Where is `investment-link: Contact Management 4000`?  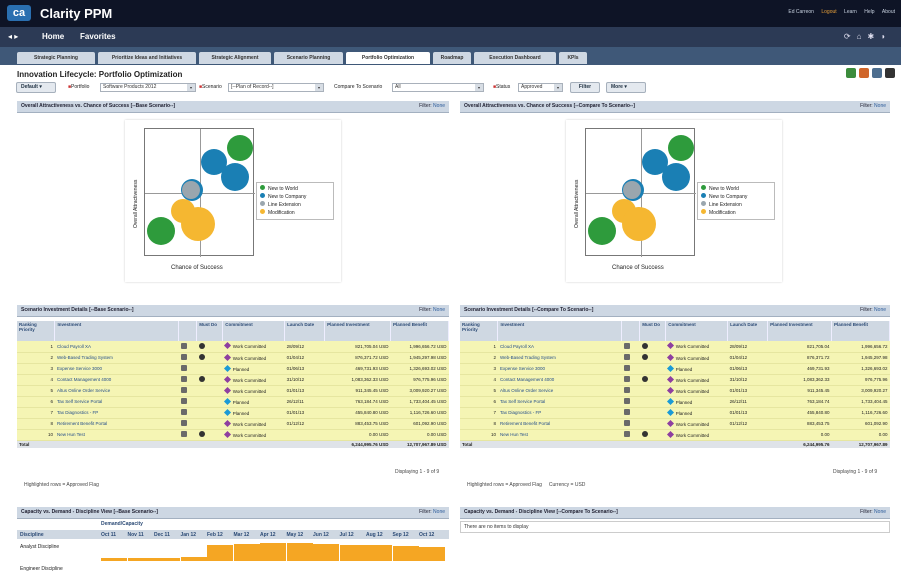 investment-link: Contact Management 4000 is located at coordinates (116, 380).